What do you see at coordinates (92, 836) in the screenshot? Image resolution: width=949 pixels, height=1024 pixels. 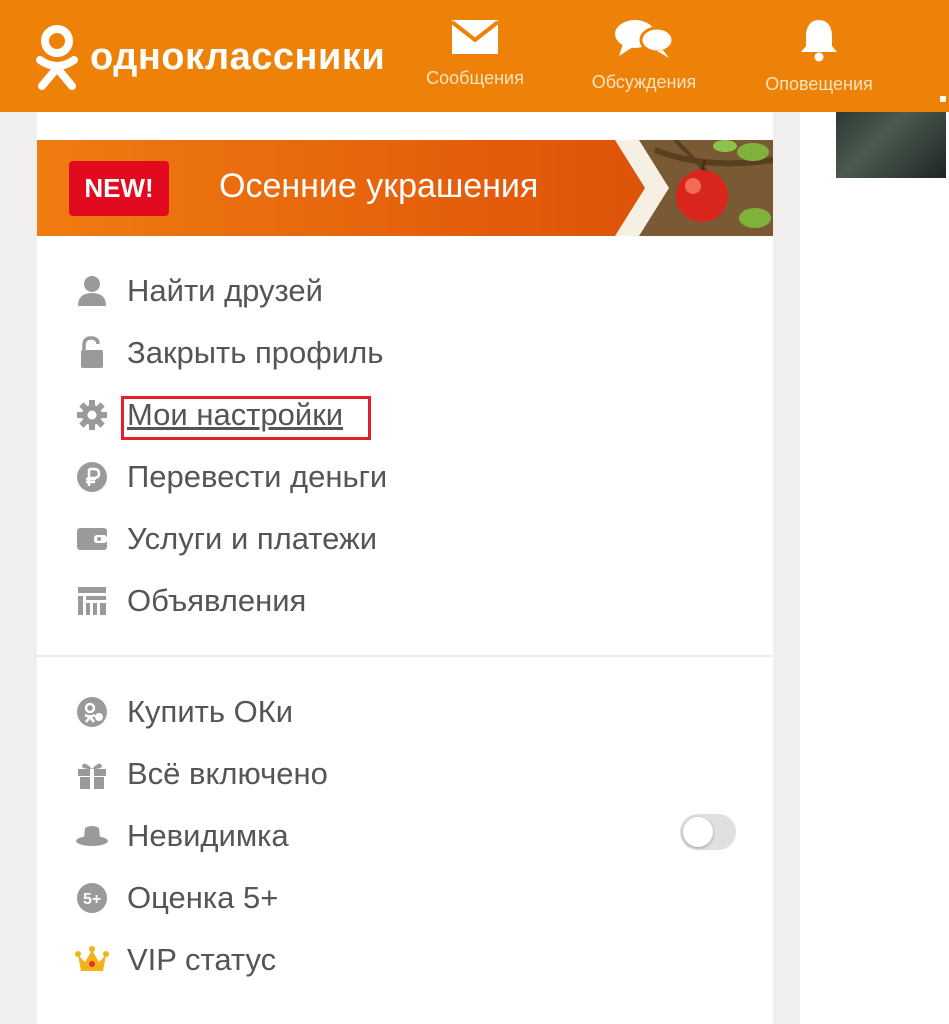 I see `hat-icon` at bounding box center [92, 836].